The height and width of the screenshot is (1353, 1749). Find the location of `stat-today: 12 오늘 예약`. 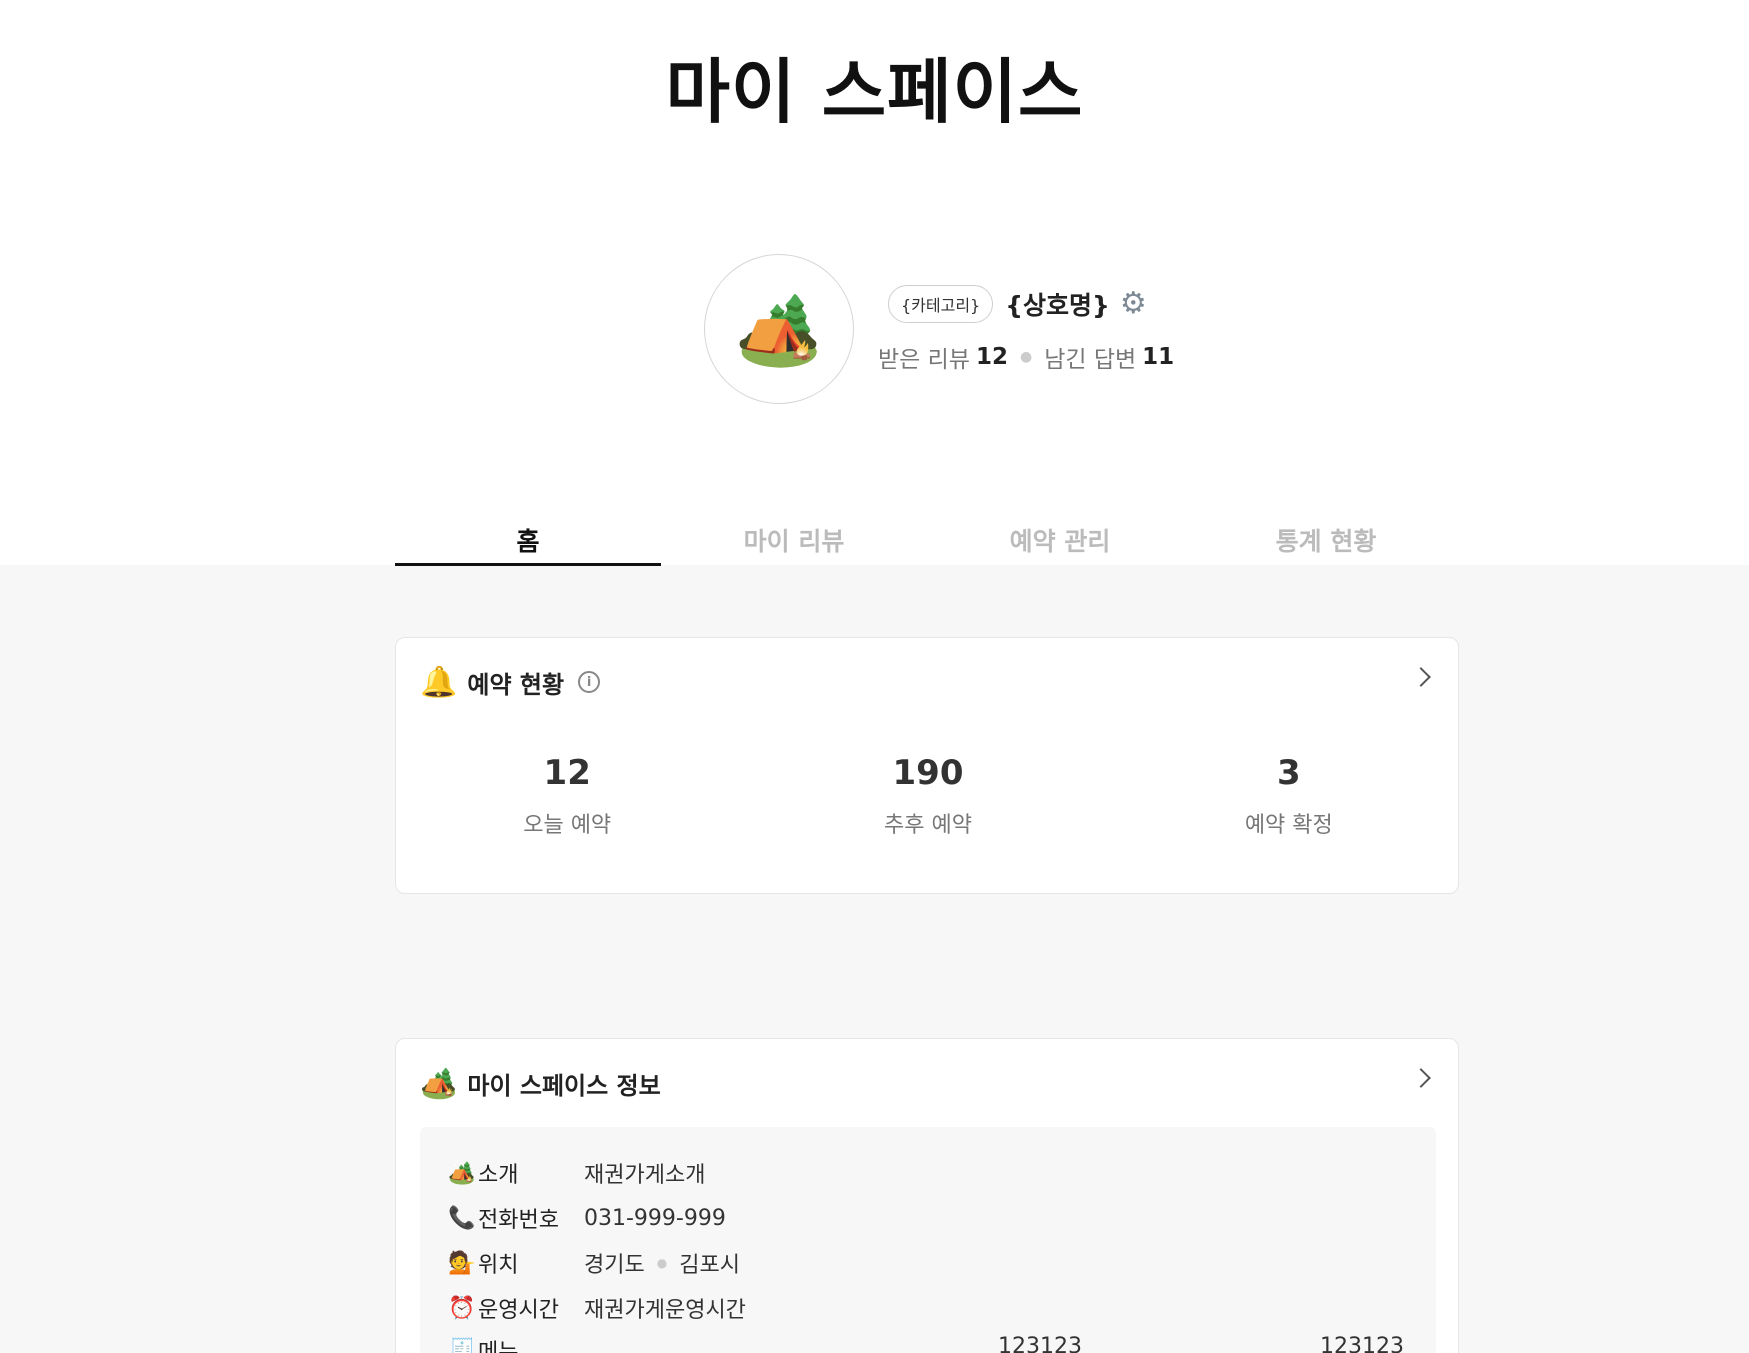

stat-today: 12 오늘 예약 is located at coordinates (567, 796).